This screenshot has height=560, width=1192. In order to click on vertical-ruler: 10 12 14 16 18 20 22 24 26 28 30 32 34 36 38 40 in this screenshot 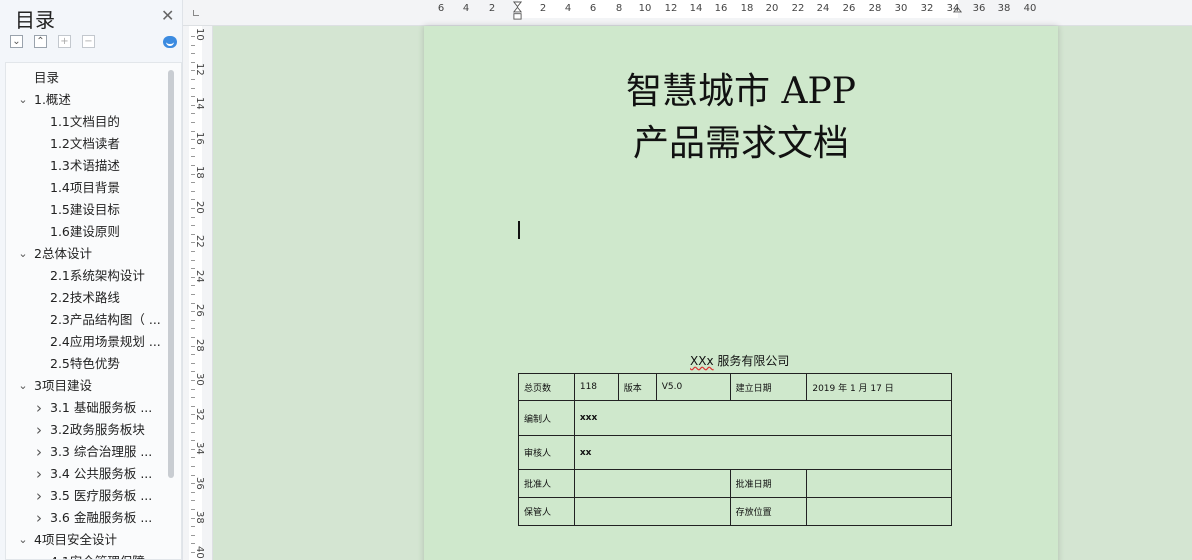, I will do `click(198, 293)`.